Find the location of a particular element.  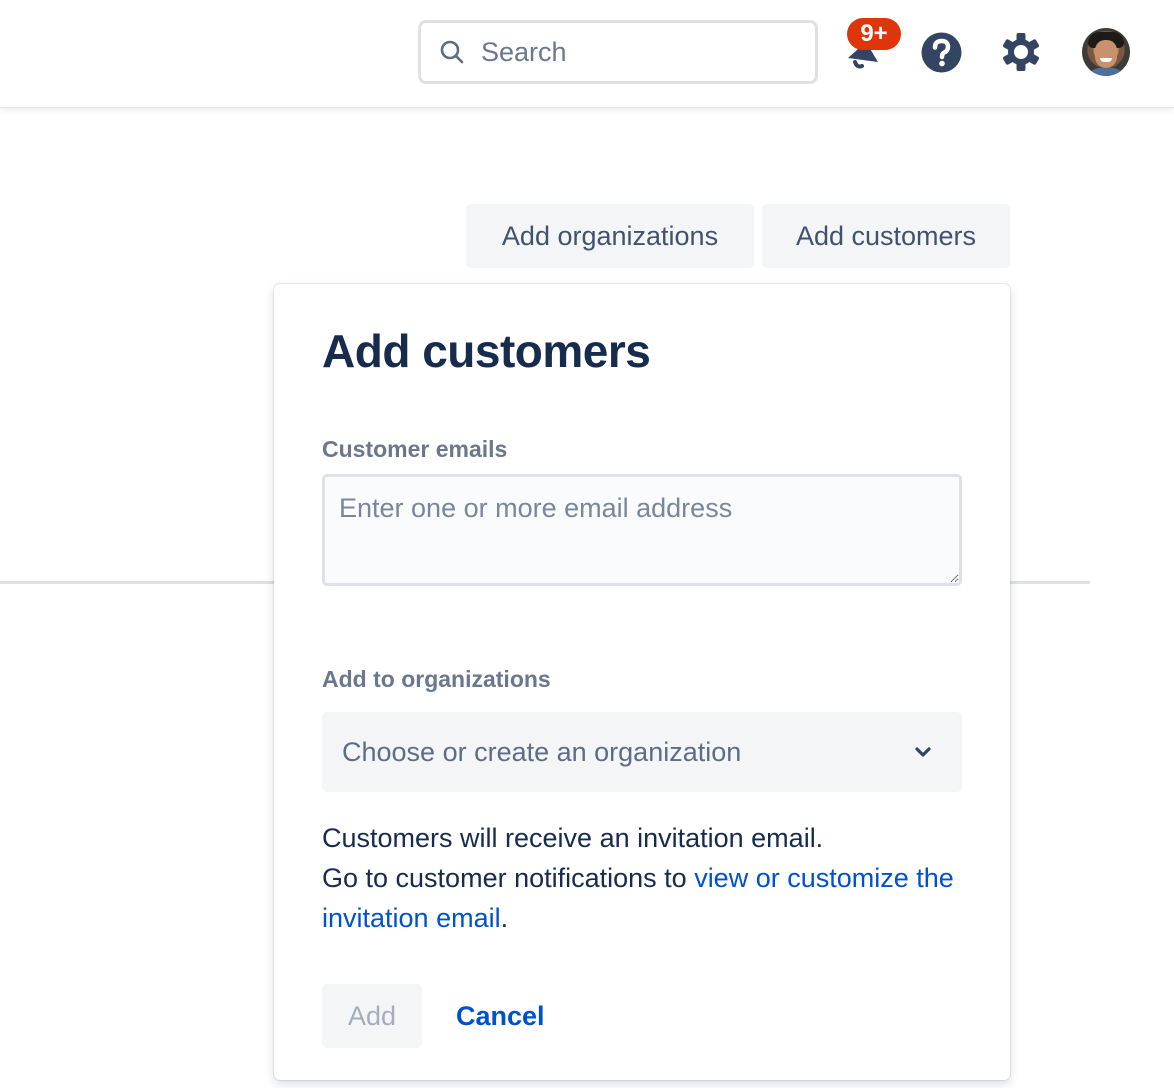

customer-emails-input is located at coordinates (642, 530).